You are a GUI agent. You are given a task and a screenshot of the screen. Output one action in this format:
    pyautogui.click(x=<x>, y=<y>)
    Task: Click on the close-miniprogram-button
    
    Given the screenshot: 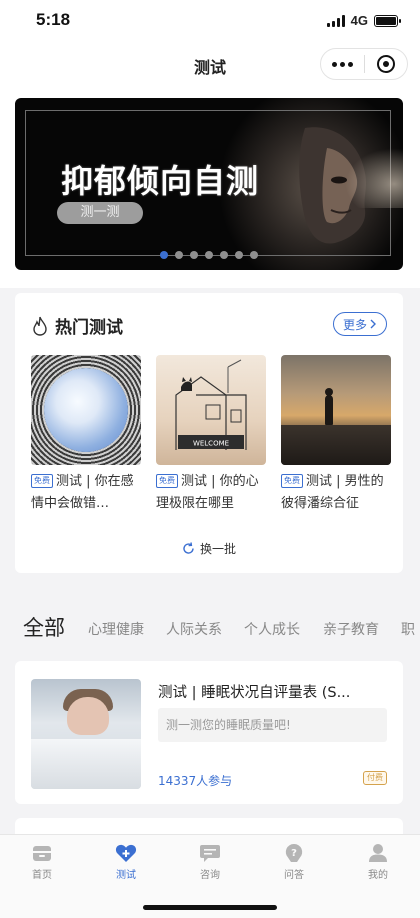 What is the action you would take?
    pyautogui.click(x=385, y=64)
    